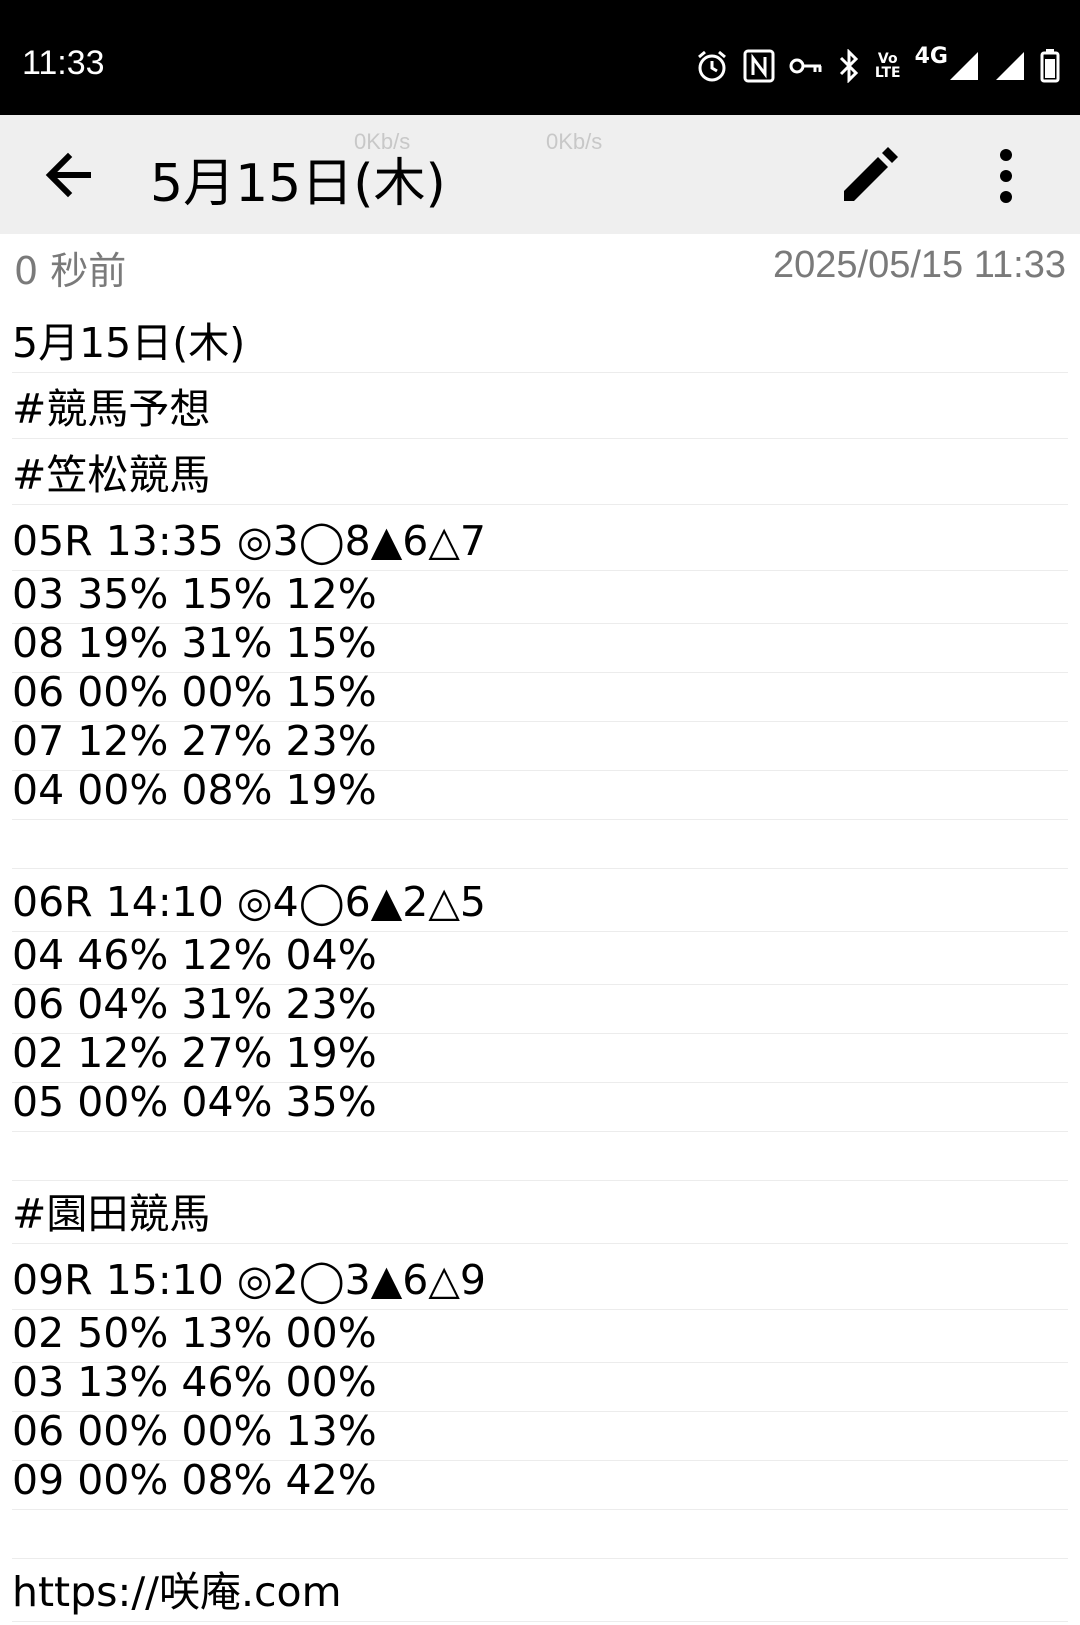 The image size is (1080, 1625). Describe the element at coordinates (540, 1277) in the screenshot. I see `note-line: 09R 15:10 ◎2◯3▲6△9` at that location.